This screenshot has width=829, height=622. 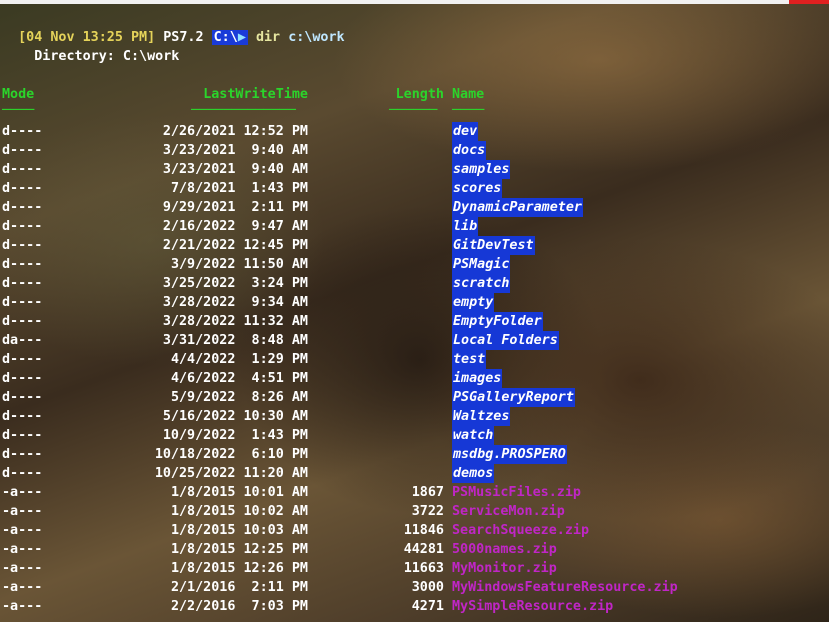 I want to click on file-name: MySimpleResource.zip, so click(x=532, y=606).